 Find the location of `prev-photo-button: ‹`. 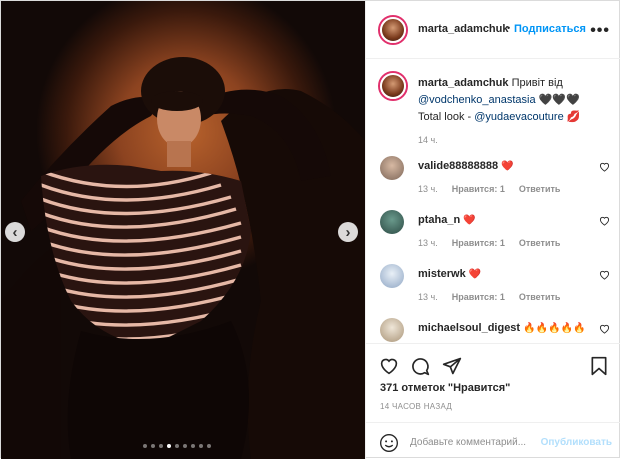

prev-photo-button: ‹ is located at coordinates (15, 232).